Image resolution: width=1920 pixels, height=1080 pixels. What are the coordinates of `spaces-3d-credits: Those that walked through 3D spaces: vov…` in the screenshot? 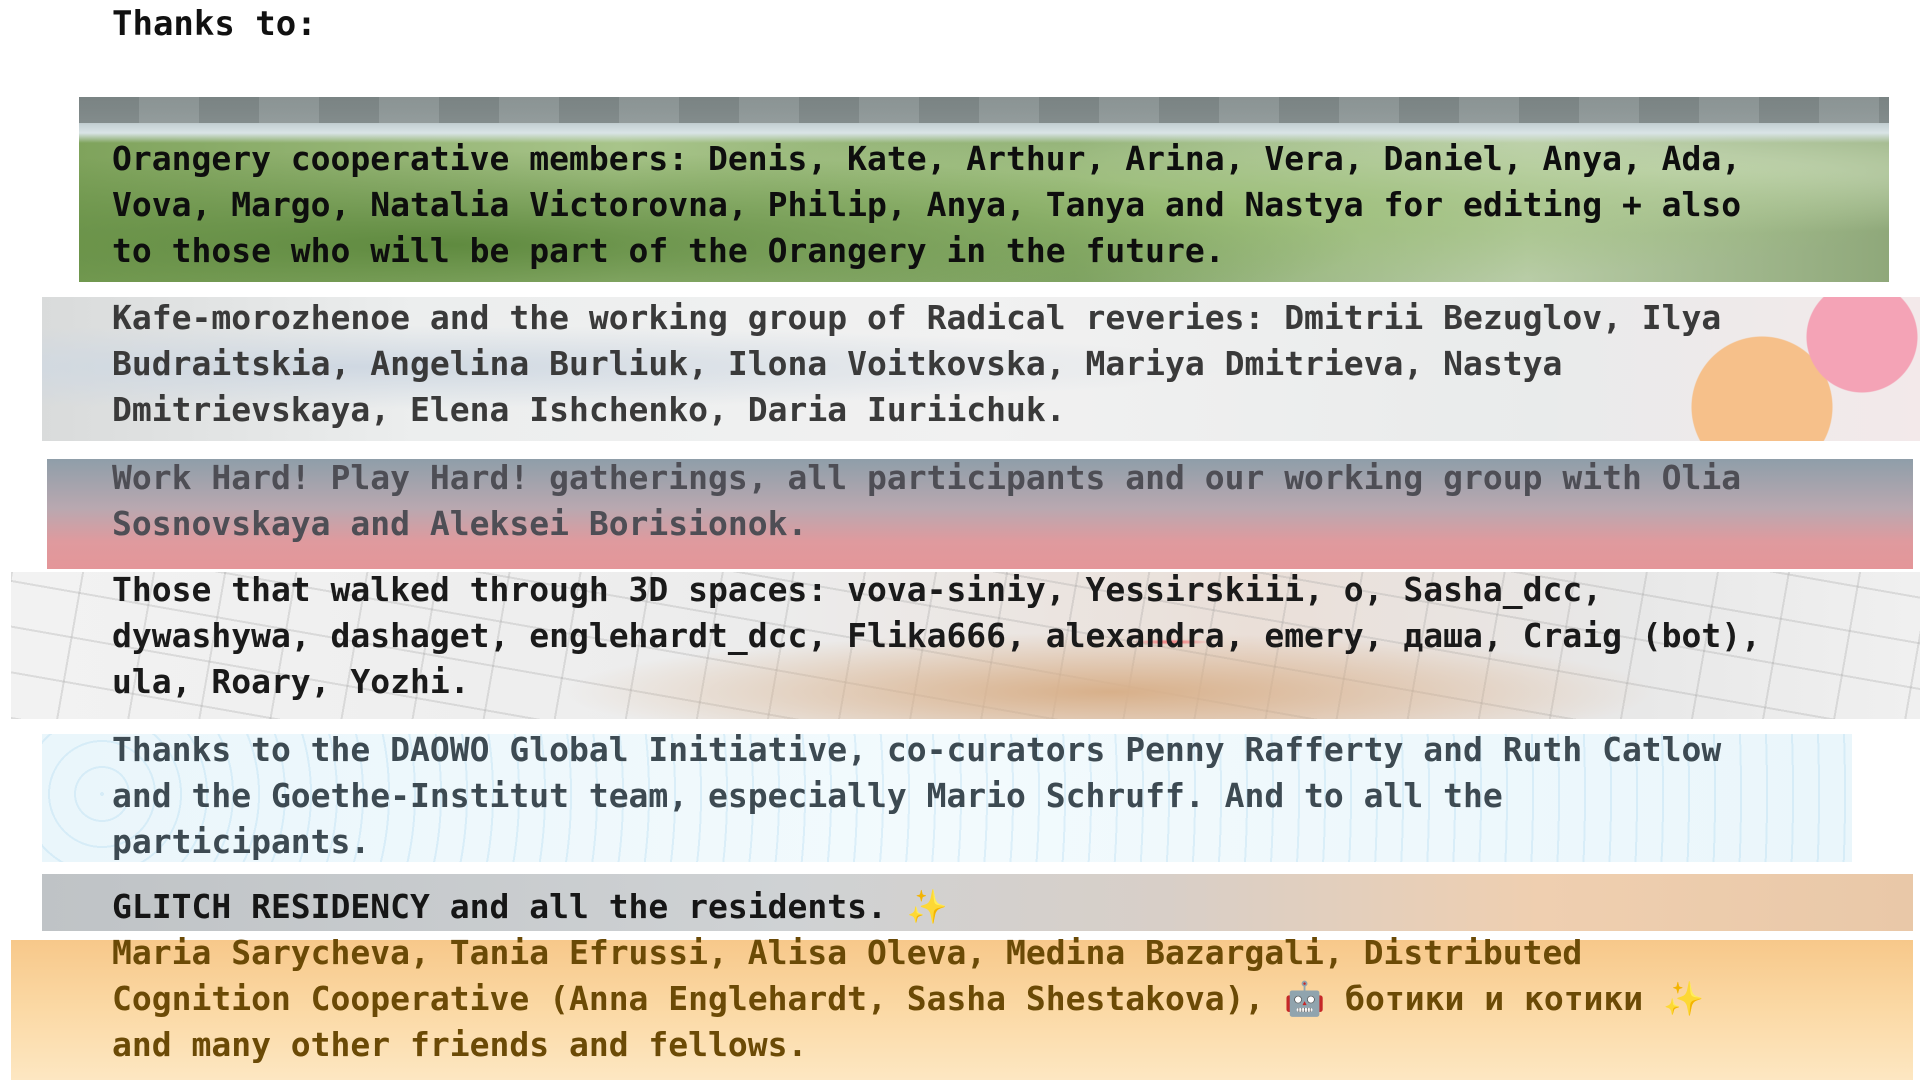 It's located at (937, 635).